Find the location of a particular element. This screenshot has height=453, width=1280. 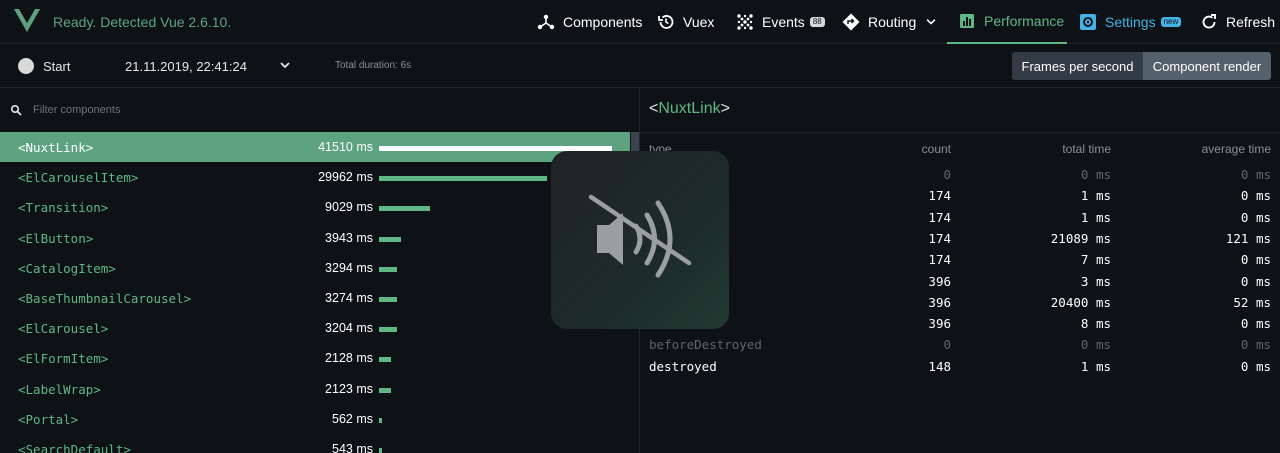

mute-overlay is located at coordinates (640, 240).